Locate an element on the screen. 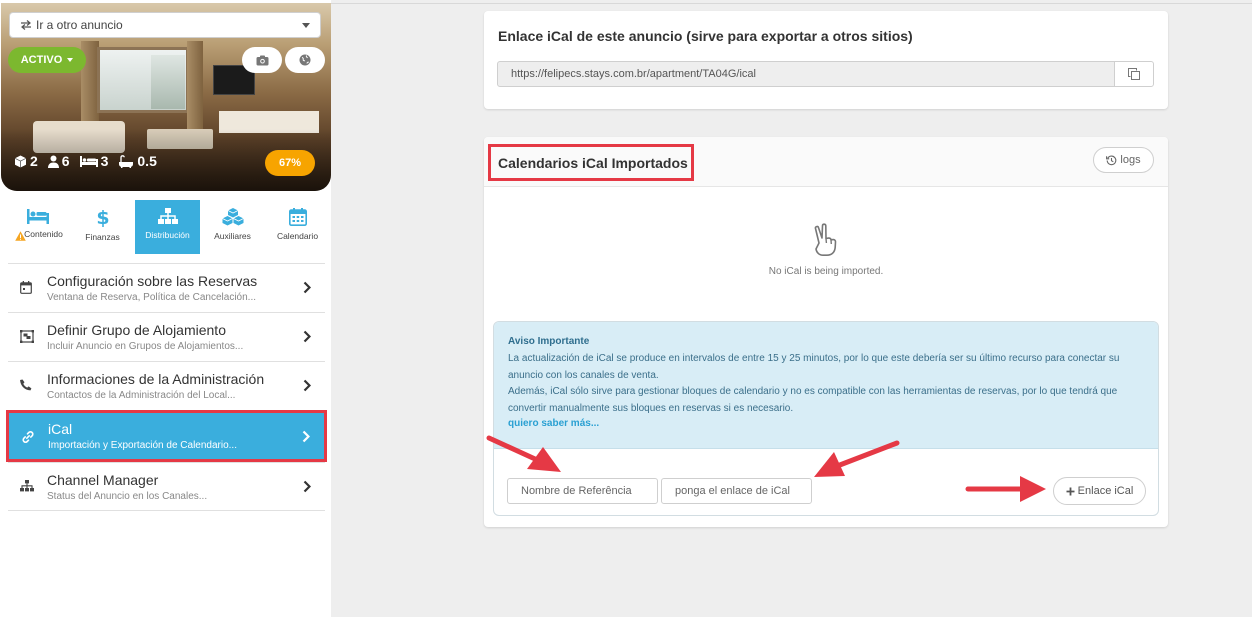  tab-distribucion: Distribución is located at coordinates (167, 227).